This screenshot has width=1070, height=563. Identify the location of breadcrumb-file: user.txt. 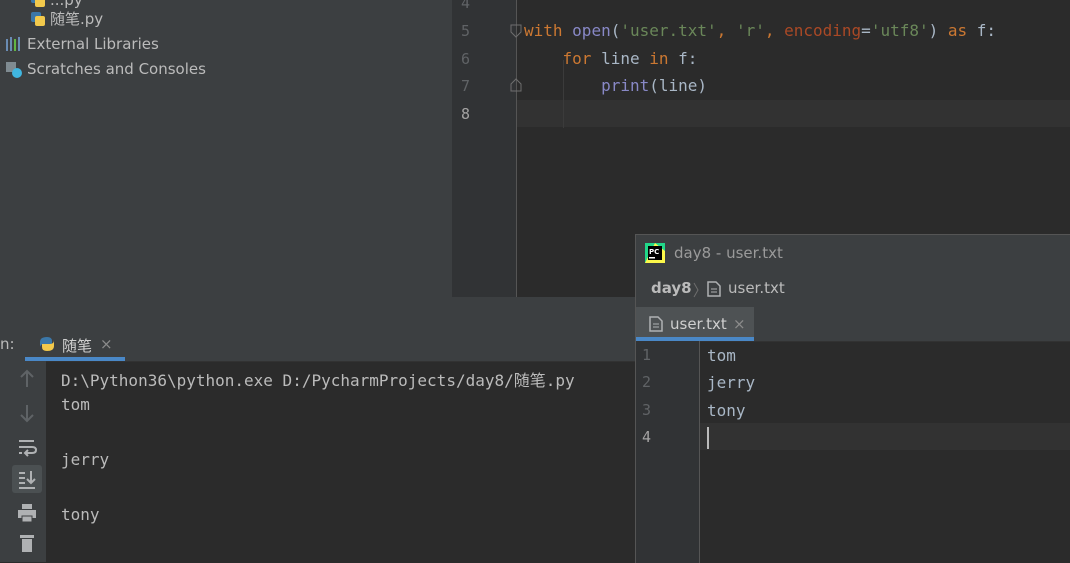
(756, 288).